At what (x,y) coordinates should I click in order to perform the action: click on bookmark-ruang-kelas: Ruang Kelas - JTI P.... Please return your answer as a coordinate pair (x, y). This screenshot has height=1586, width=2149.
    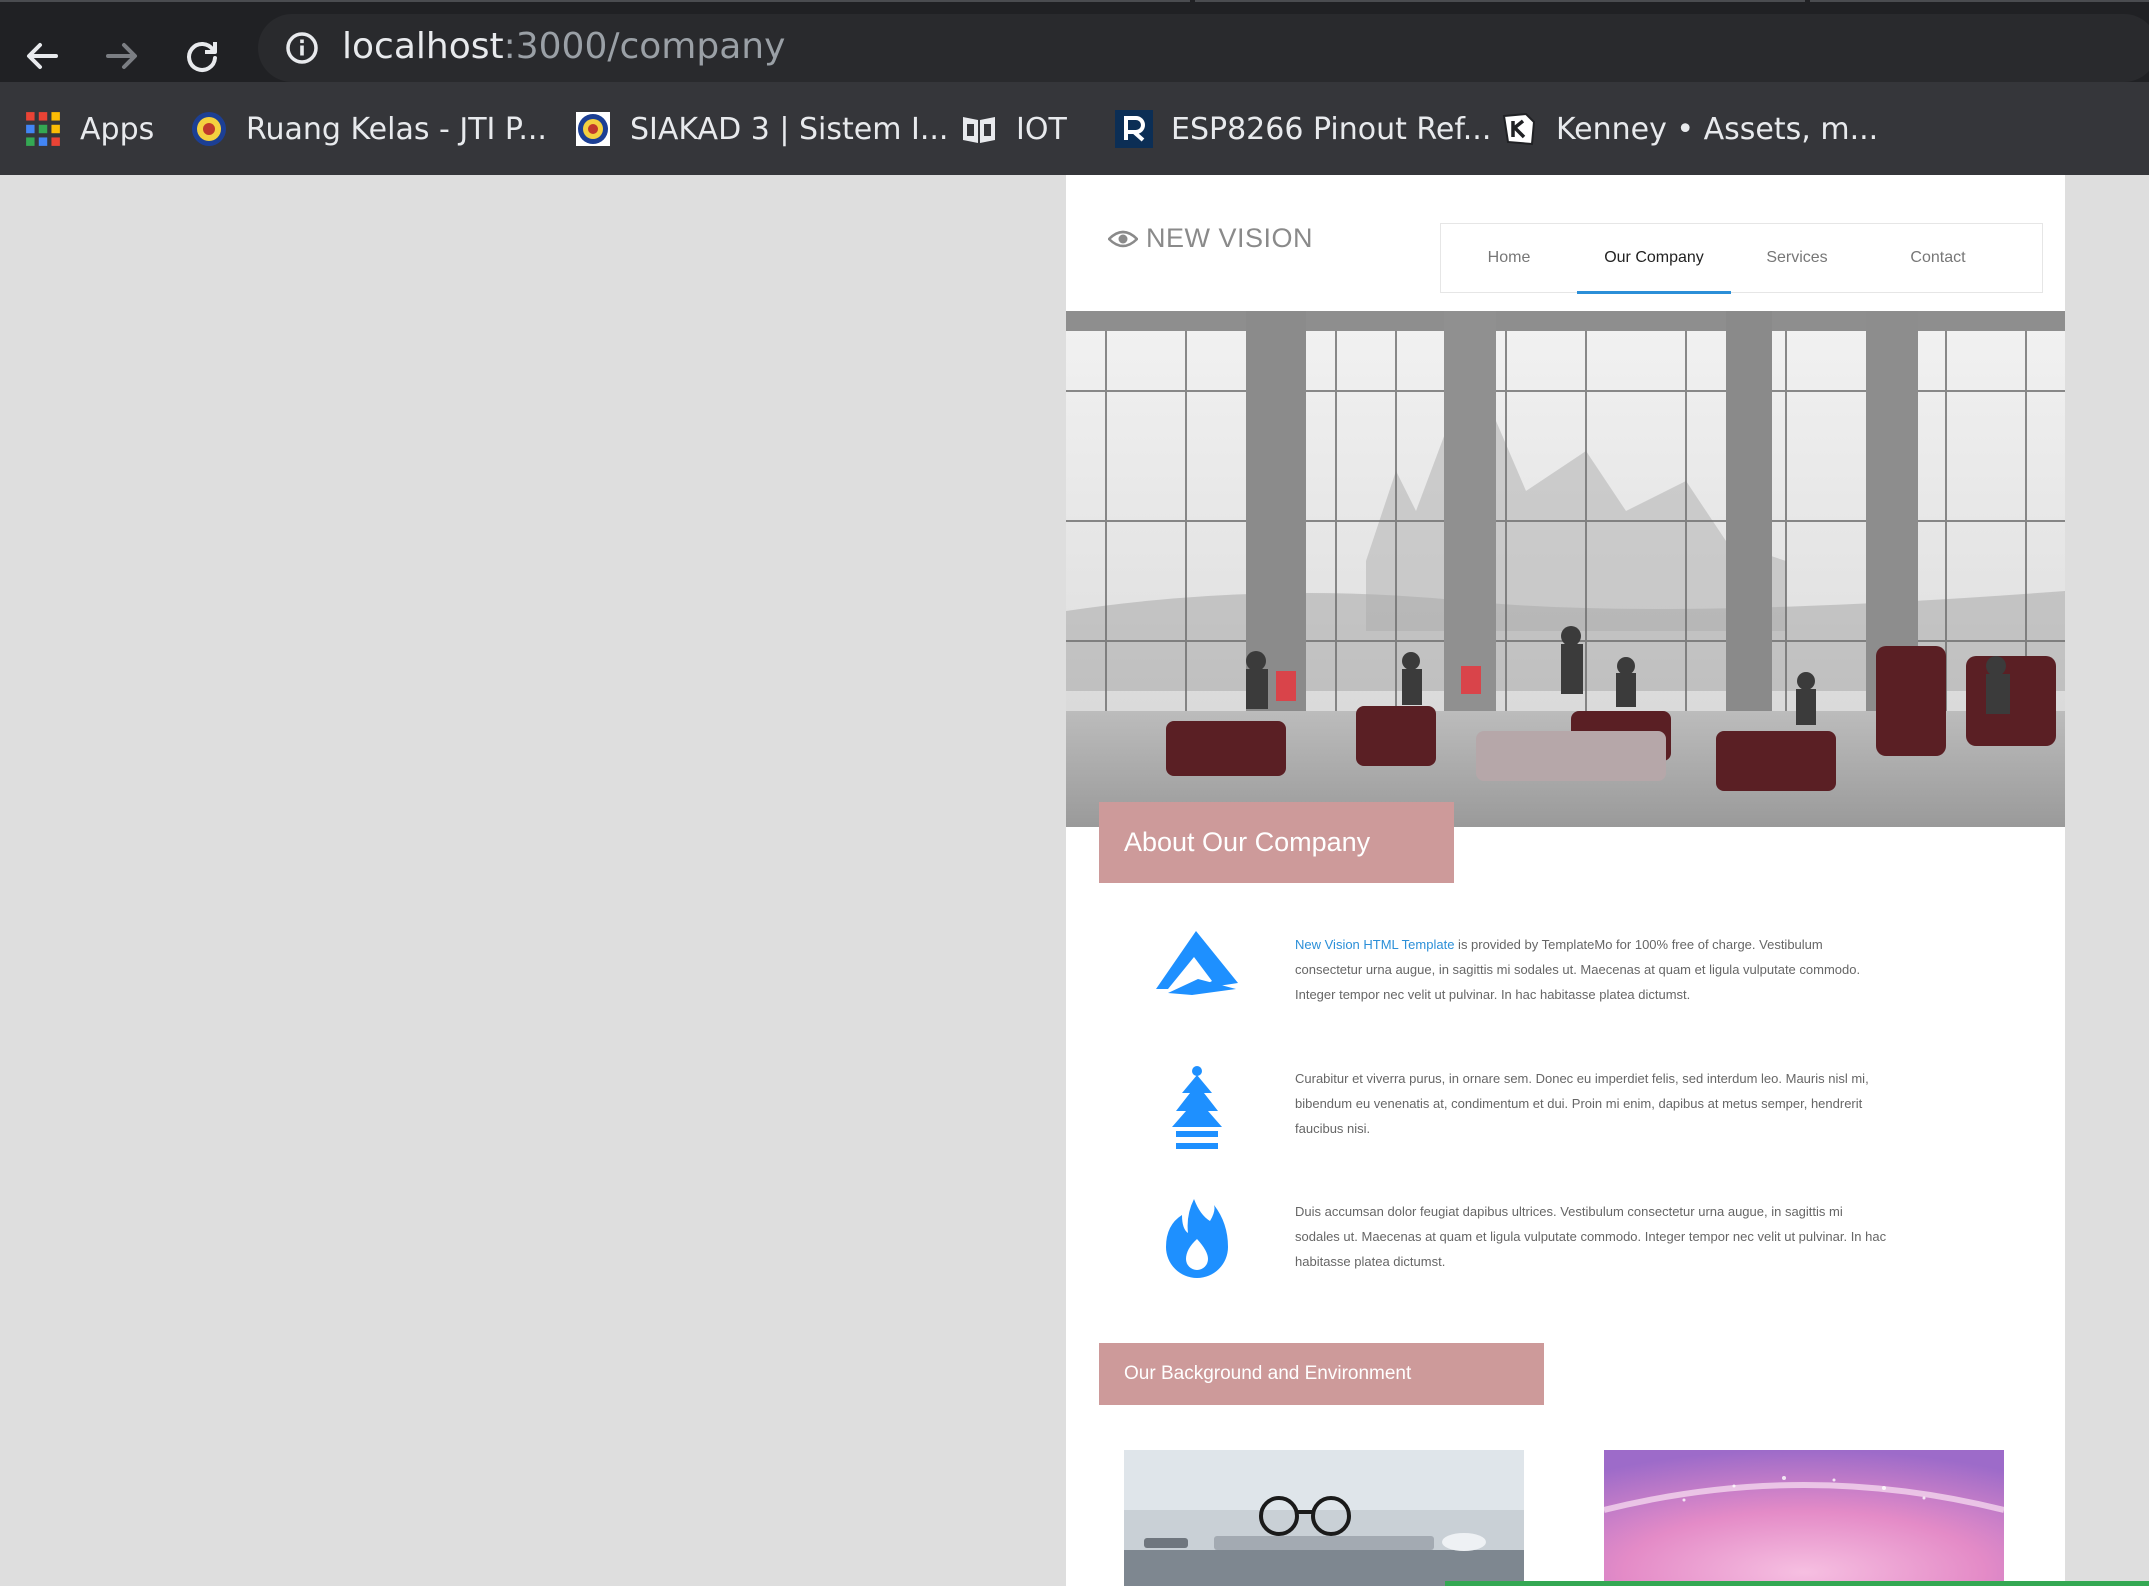
    Looking at the image, I should click on (368, 129).